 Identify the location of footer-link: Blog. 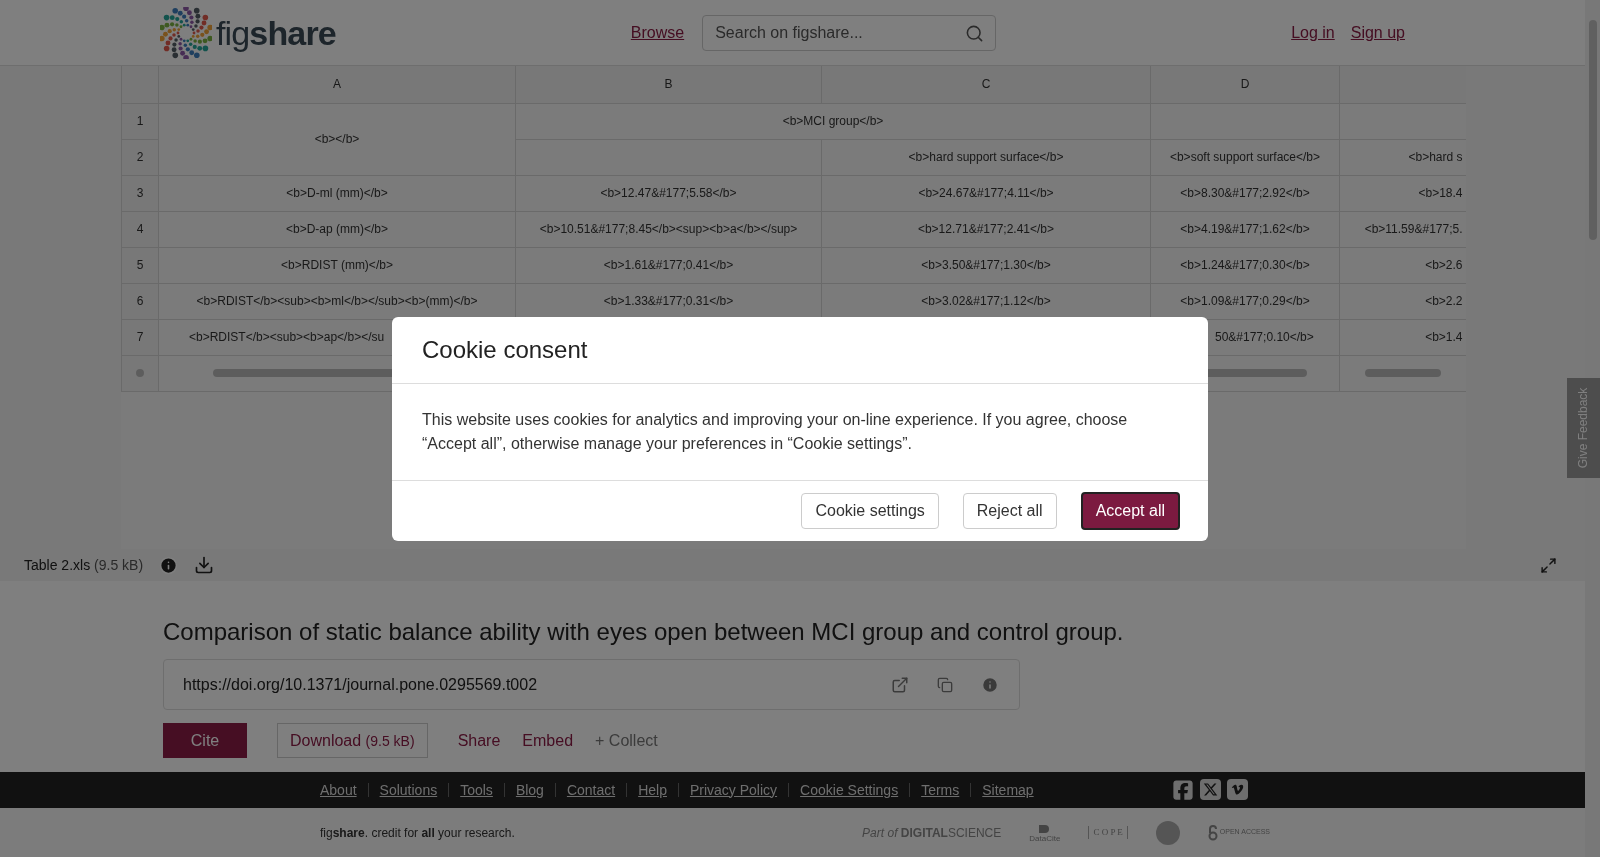
(529, 790).